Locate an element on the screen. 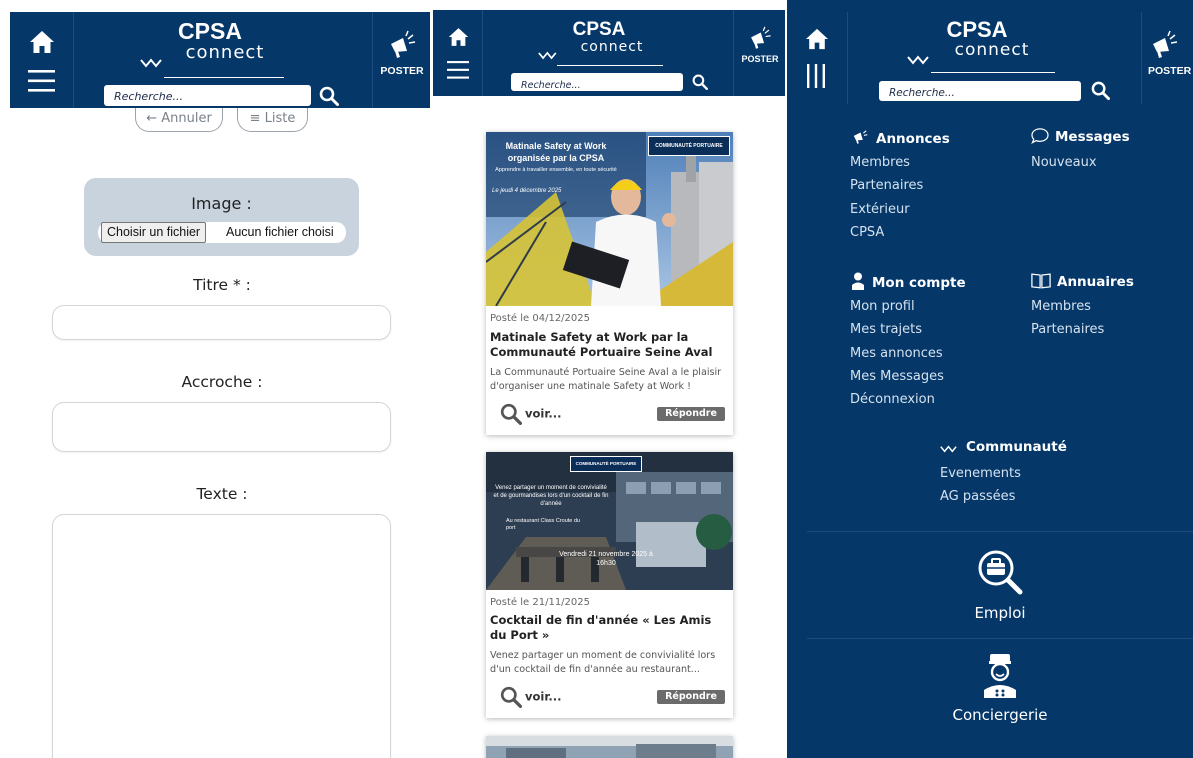 This screenshot has width=1193, height=758. section-title: Annonces is located at coordinates (913, 139).